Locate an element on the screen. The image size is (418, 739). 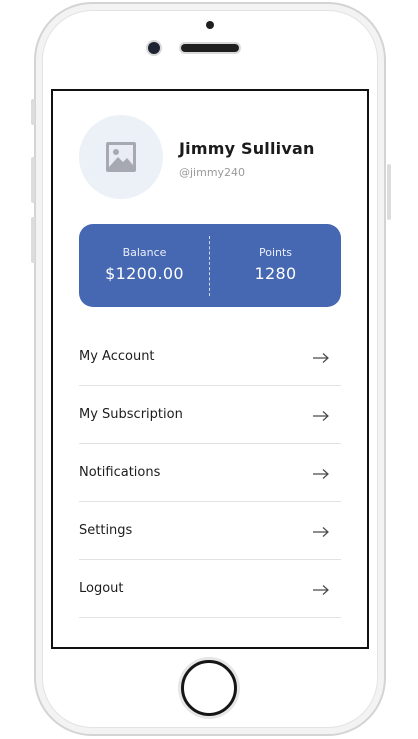
earpiece-speaker is located at coordinates (210, 48).